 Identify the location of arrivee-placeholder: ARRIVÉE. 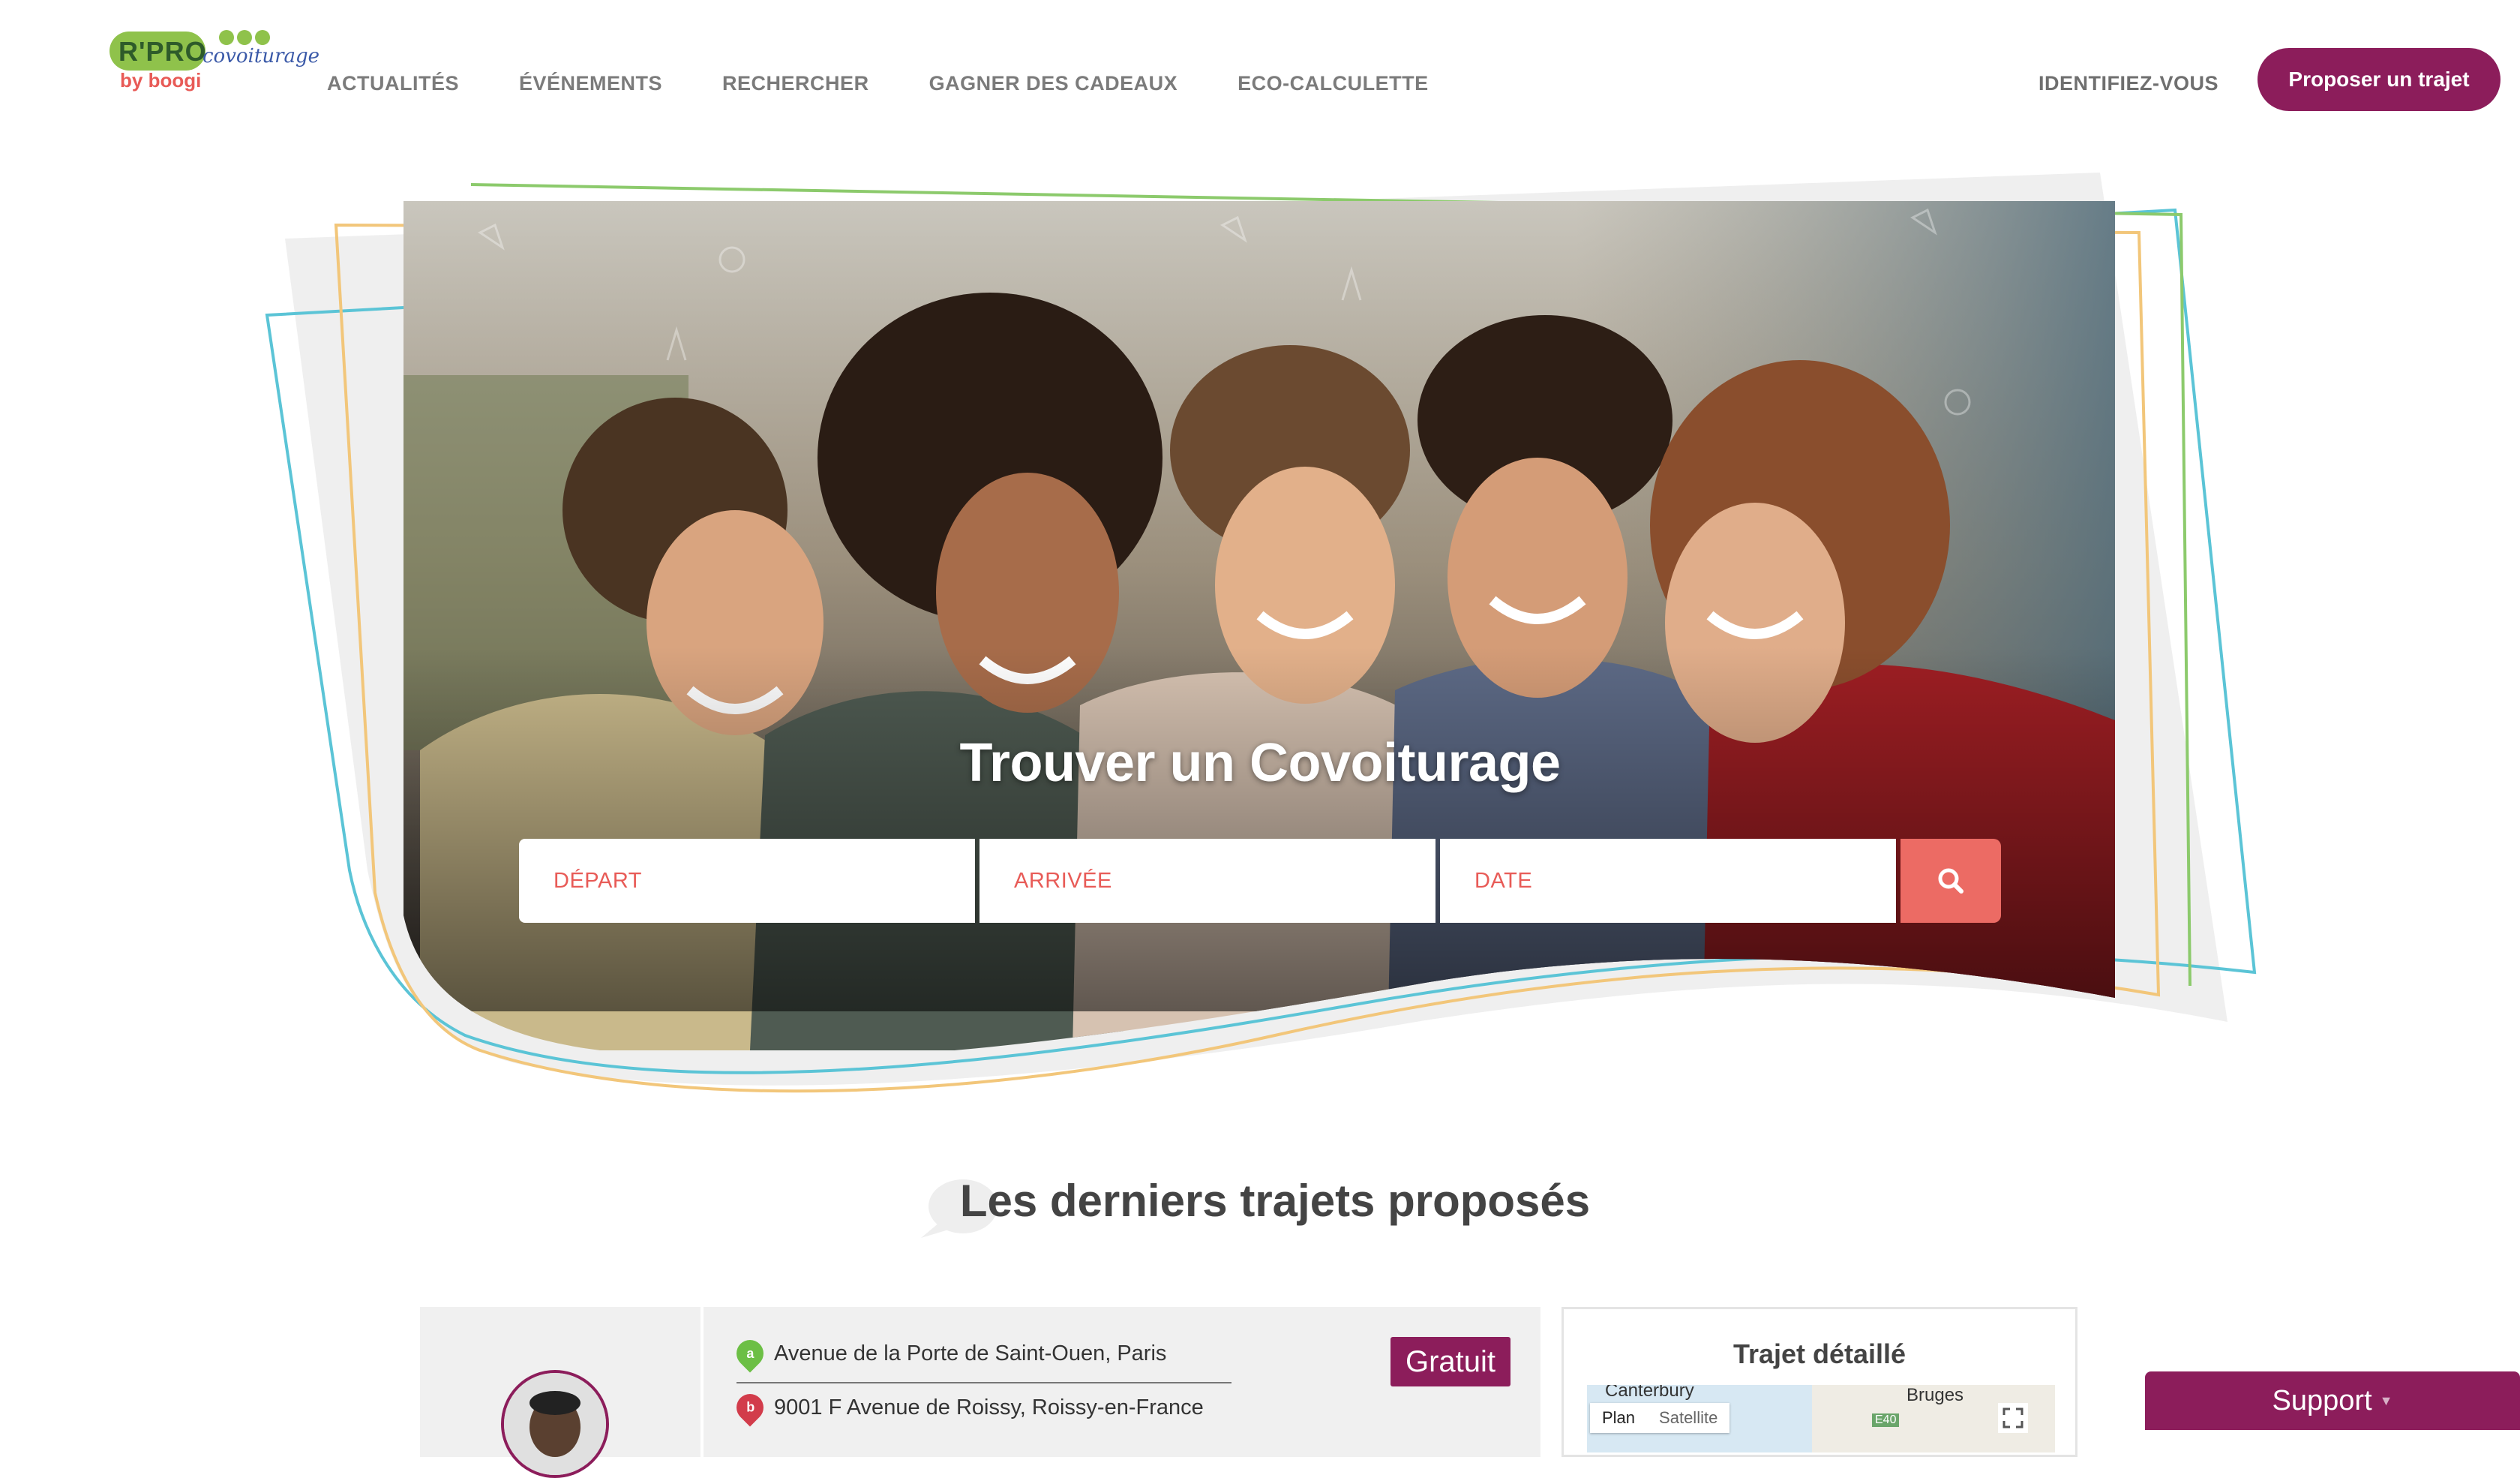
(1063, 880).